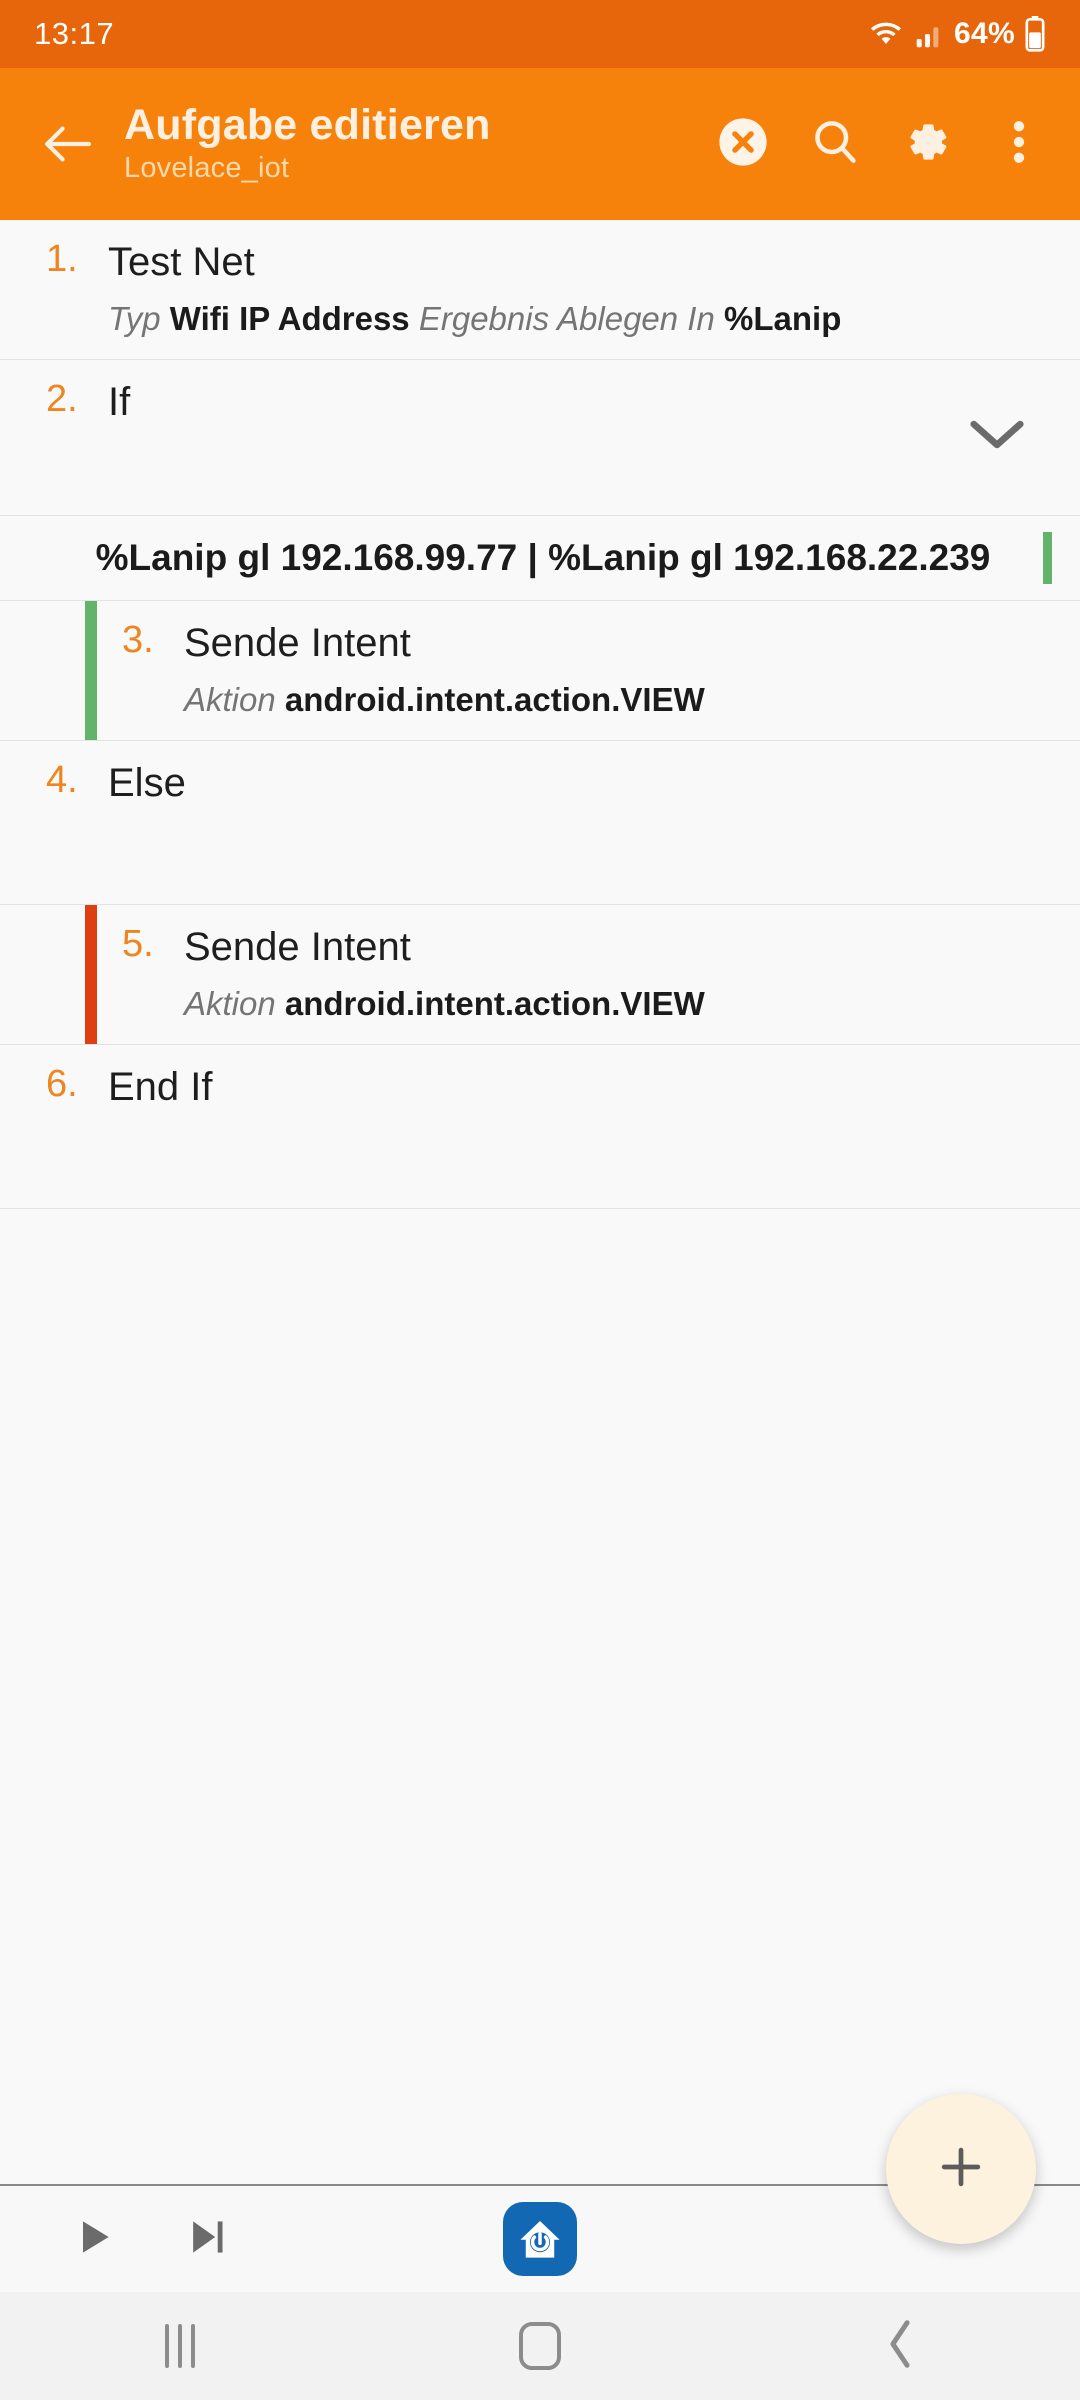 This screenshot has width=1080, height=2400. I want to click on home-assistant-icon, so click(540, 2239).